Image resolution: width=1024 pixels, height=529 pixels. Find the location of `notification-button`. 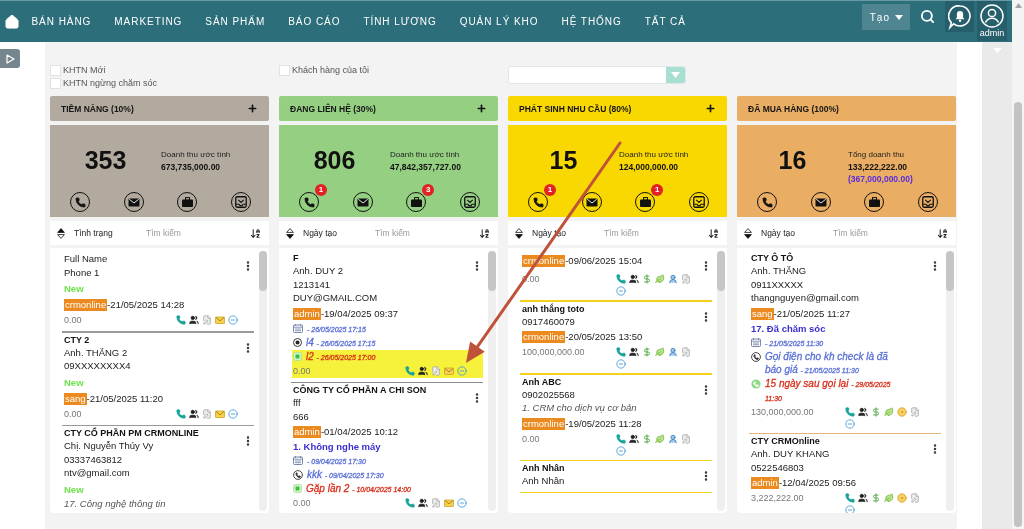

notification-button is located at coordinates (959, 16).